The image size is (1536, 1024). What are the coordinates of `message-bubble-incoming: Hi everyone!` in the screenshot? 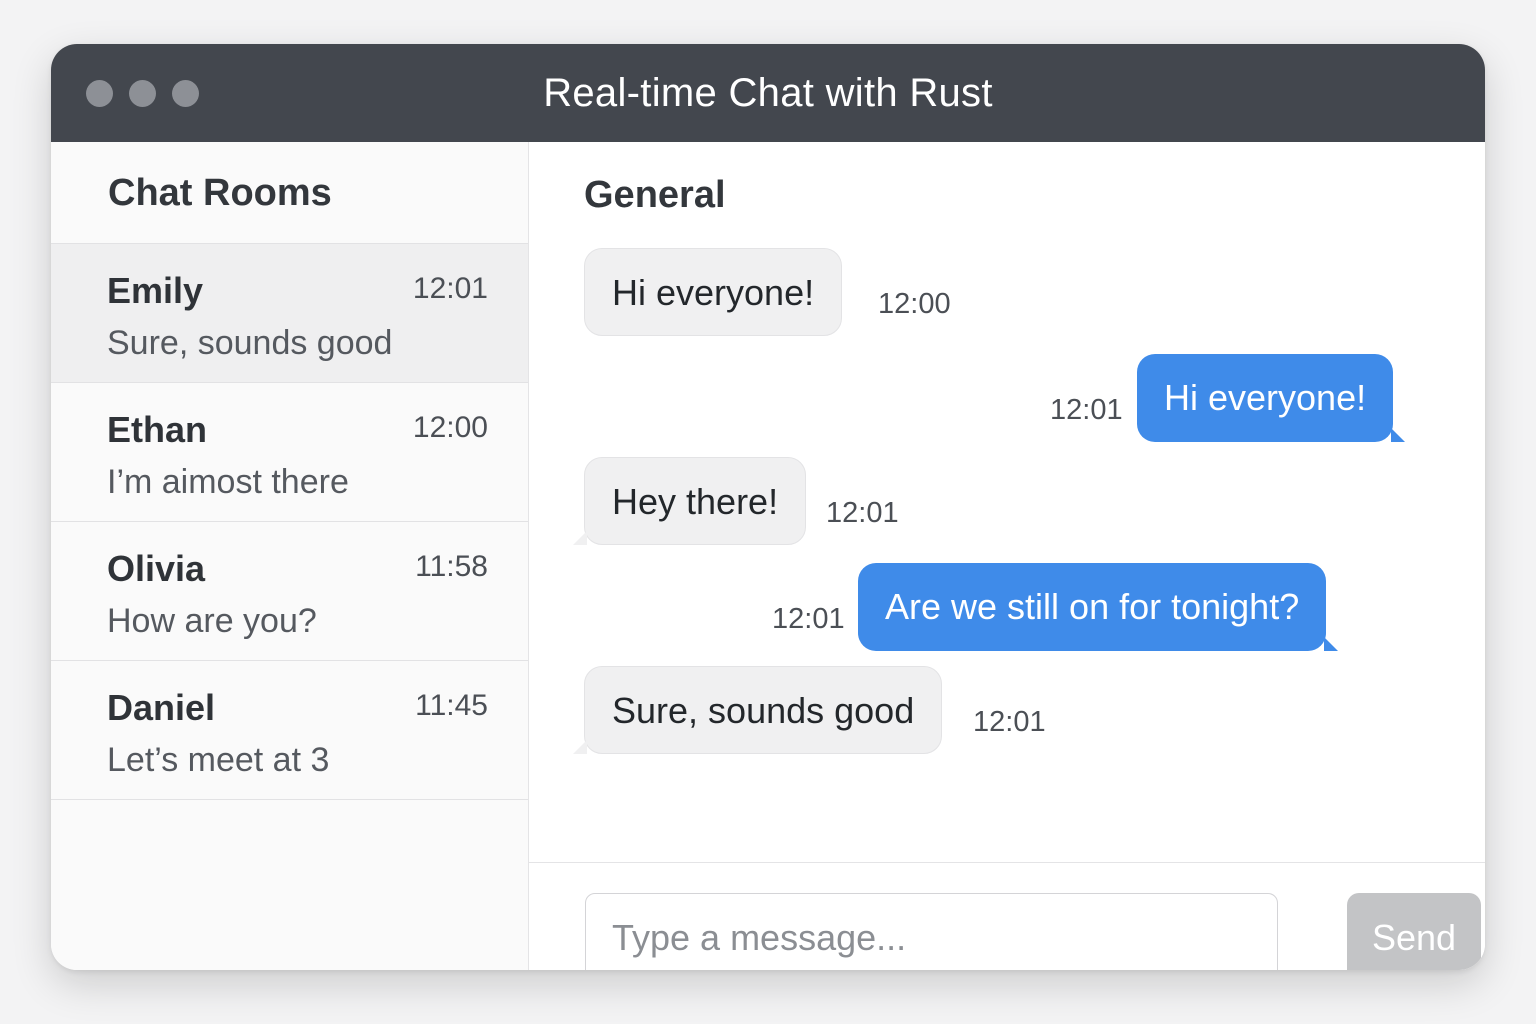 It's located at (713, 292).